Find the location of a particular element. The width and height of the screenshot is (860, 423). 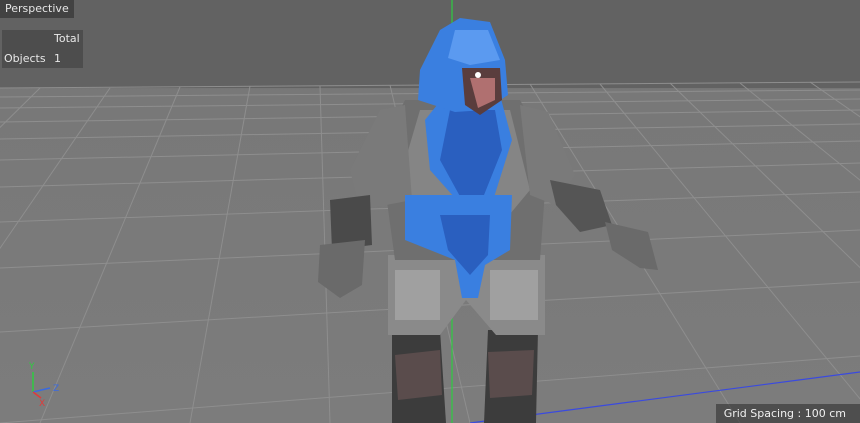

stats-header-total: Total is located at coordinates (67, 38).